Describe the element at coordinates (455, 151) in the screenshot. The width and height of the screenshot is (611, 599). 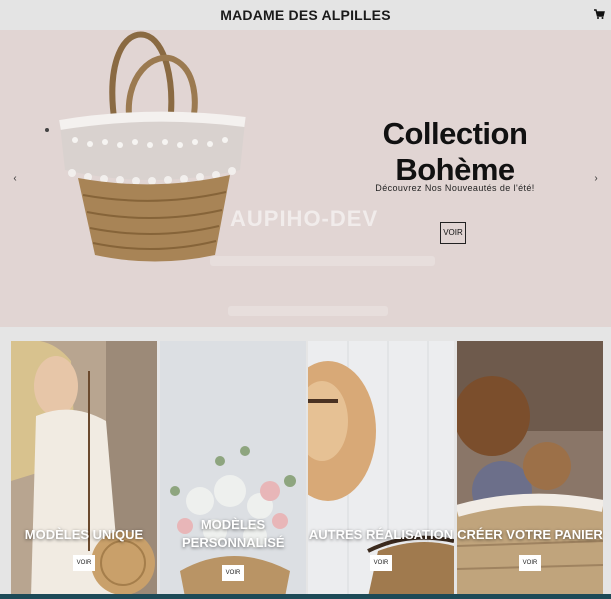
I see `hero-title: Collection Bohème` at that location.